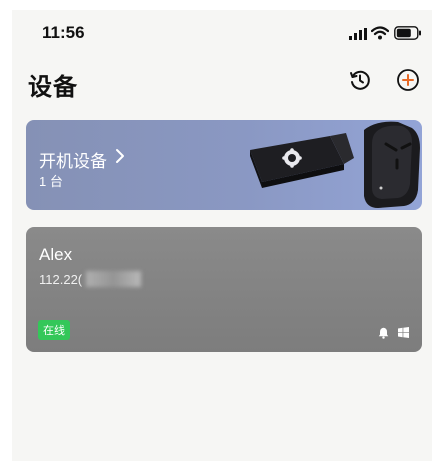  What do you see at coordinates (407, 33) in the screenshot?
I see `battery-icon` at bounding box center [407, 33].